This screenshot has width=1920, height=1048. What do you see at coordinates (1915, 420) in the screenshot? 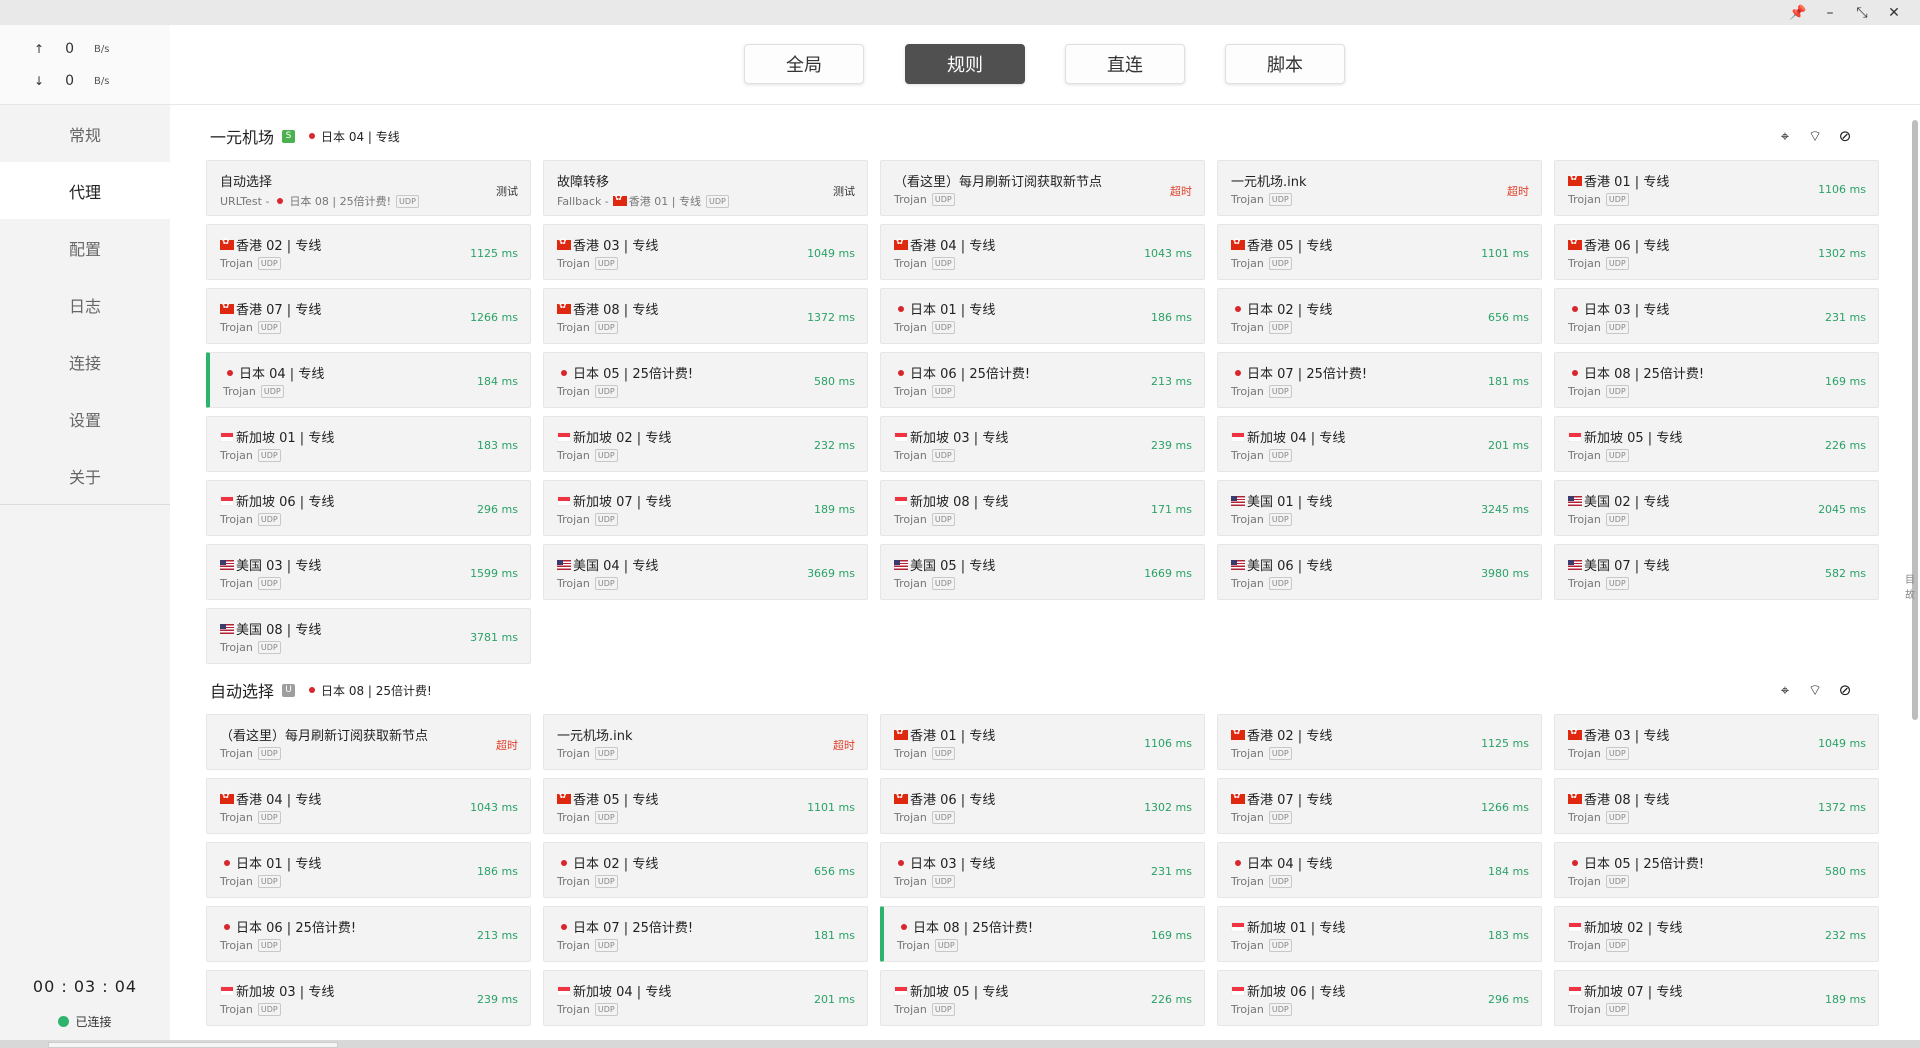
I see `scrollbar` at bounding box center [1915, 420].